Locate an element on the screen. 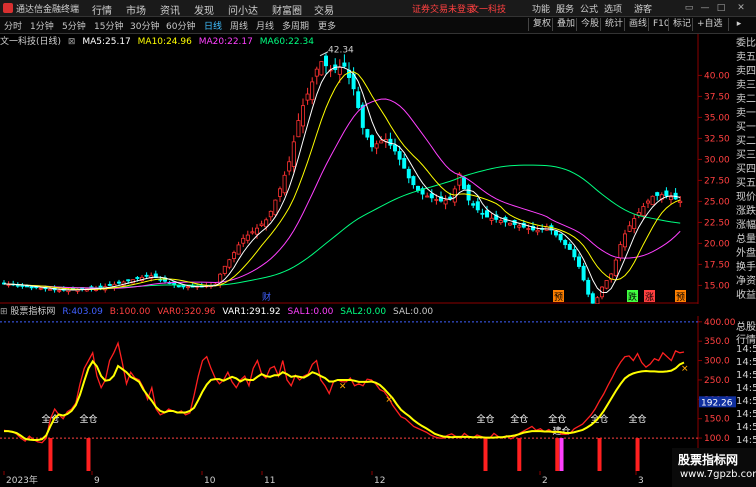 This screenshot has height=487, width=756. quote-field-label: 卖二 is located at coordinates (746, 99).